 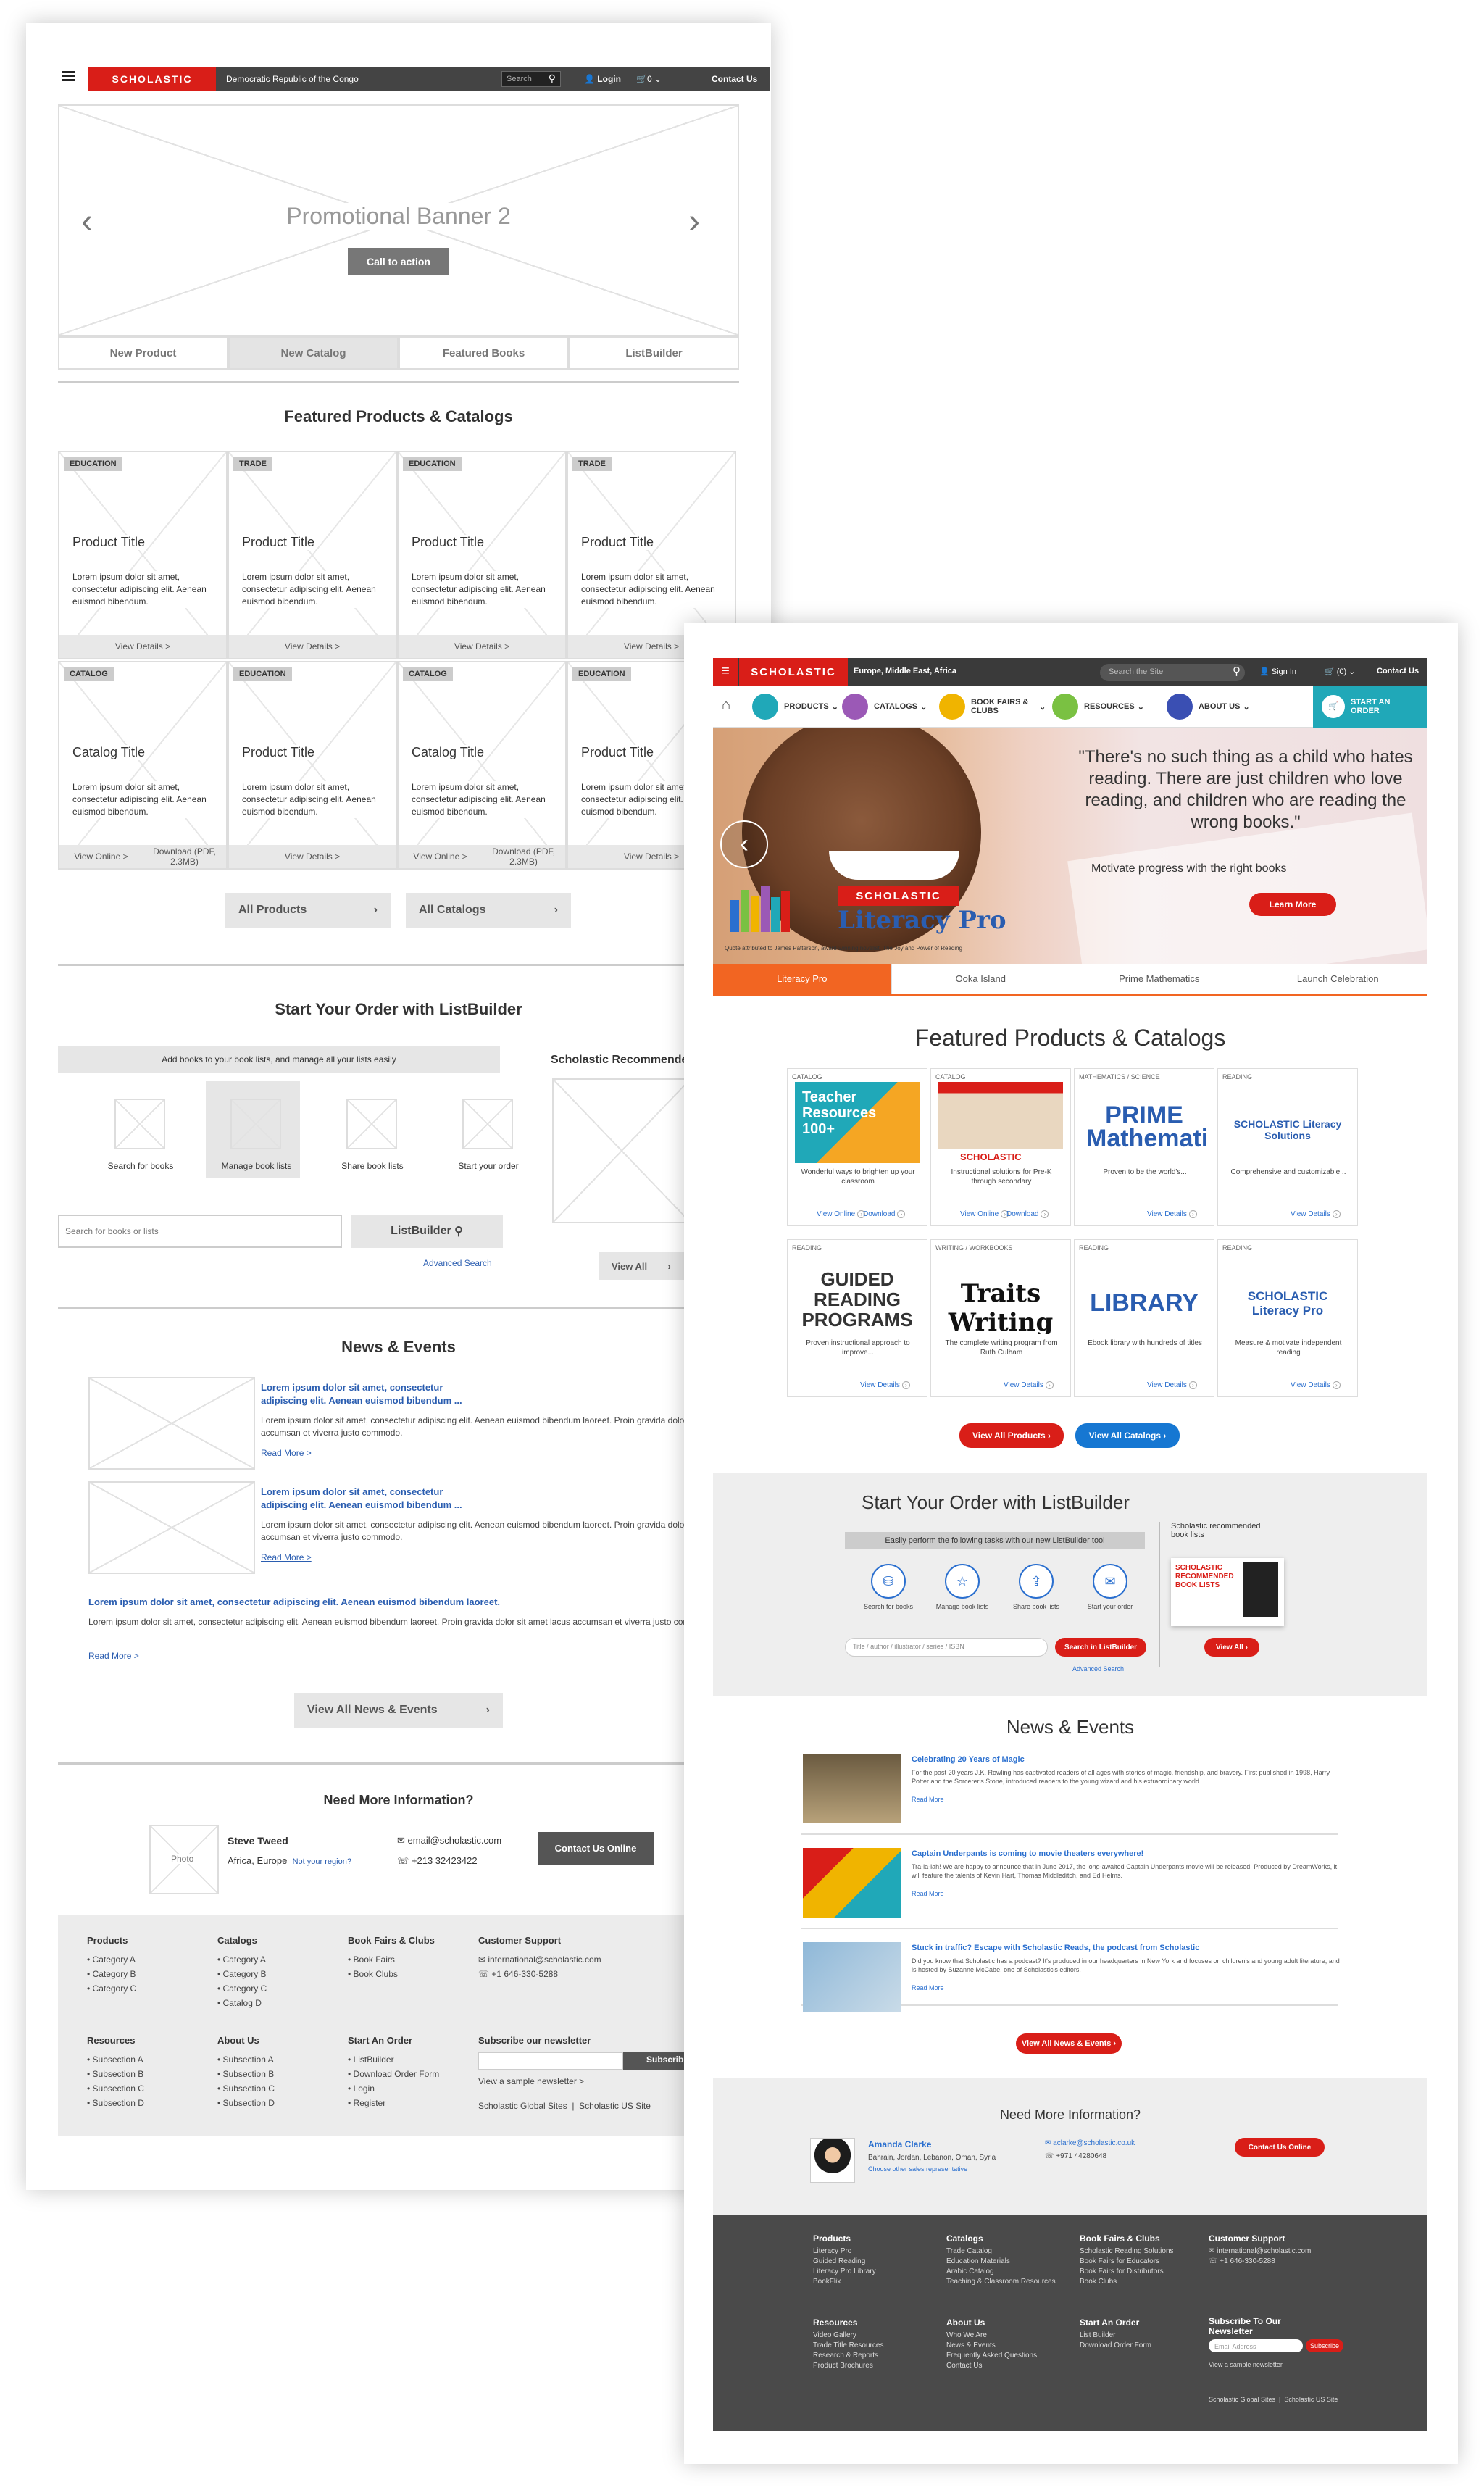 What do you see at coordinates (803, 979) in the screenshot?
I see `hero-tab-0: Literacy Pro` at bounding box center [803, 979].